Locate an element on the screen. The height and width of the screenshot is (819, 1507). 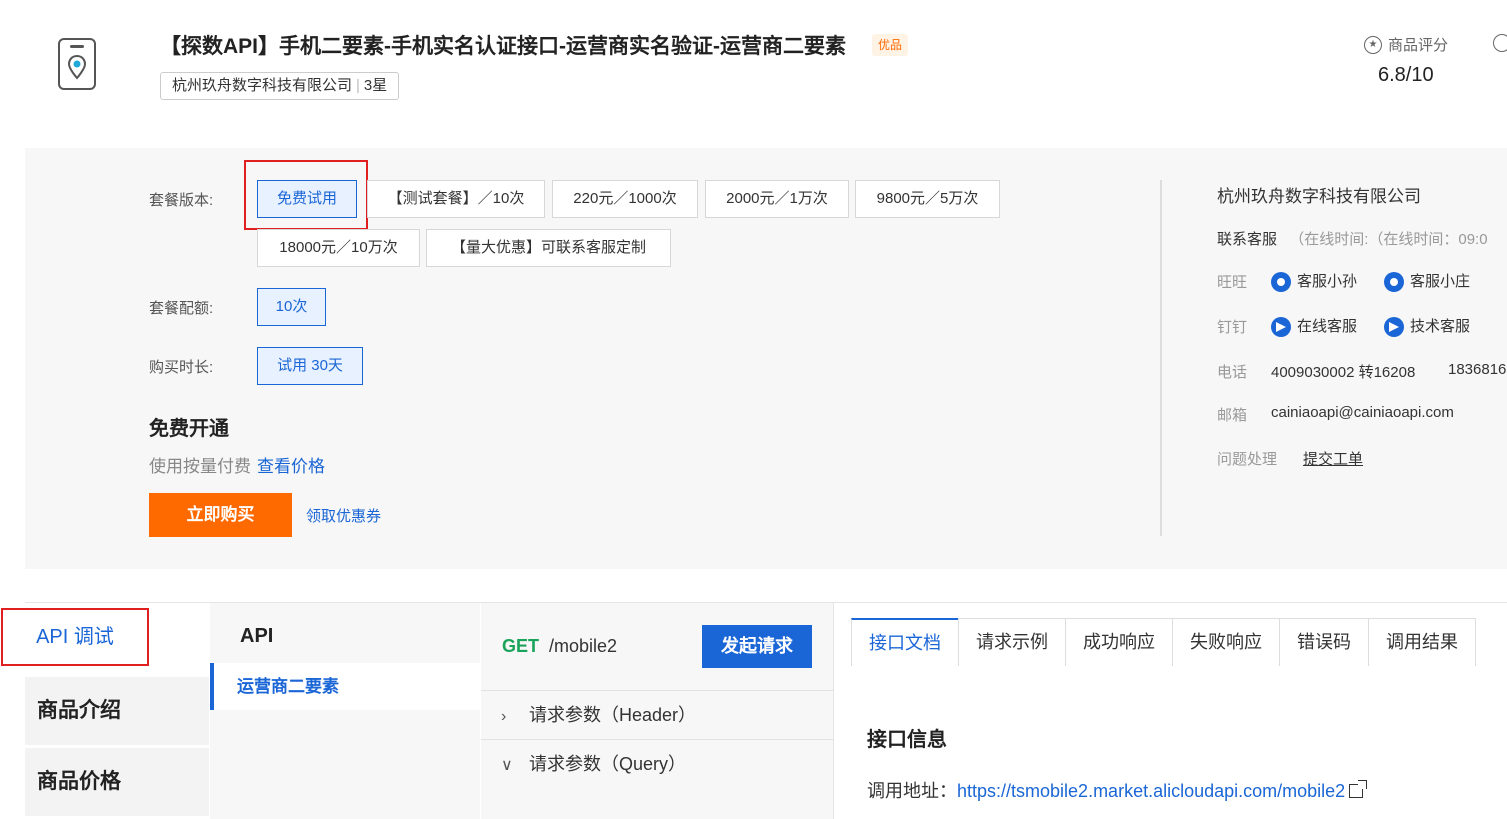
submit-ticket-link: 提交工单 is located at coordinates (1333, 458).